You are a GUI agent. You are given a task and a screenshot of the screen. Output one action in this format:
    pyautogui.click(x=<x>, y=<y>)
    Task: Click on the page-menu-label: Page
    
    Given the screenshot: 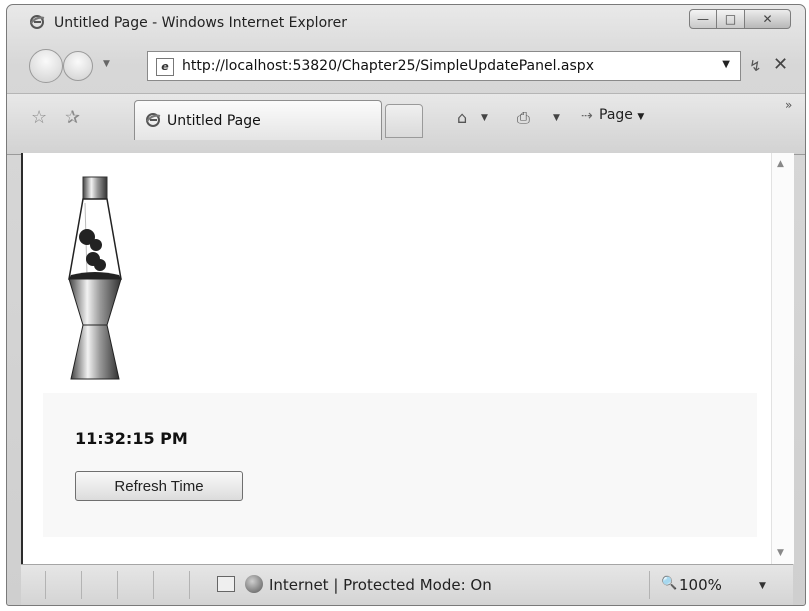 What is the action you would take?
    pyautogui.click(x=616, y=115)
    